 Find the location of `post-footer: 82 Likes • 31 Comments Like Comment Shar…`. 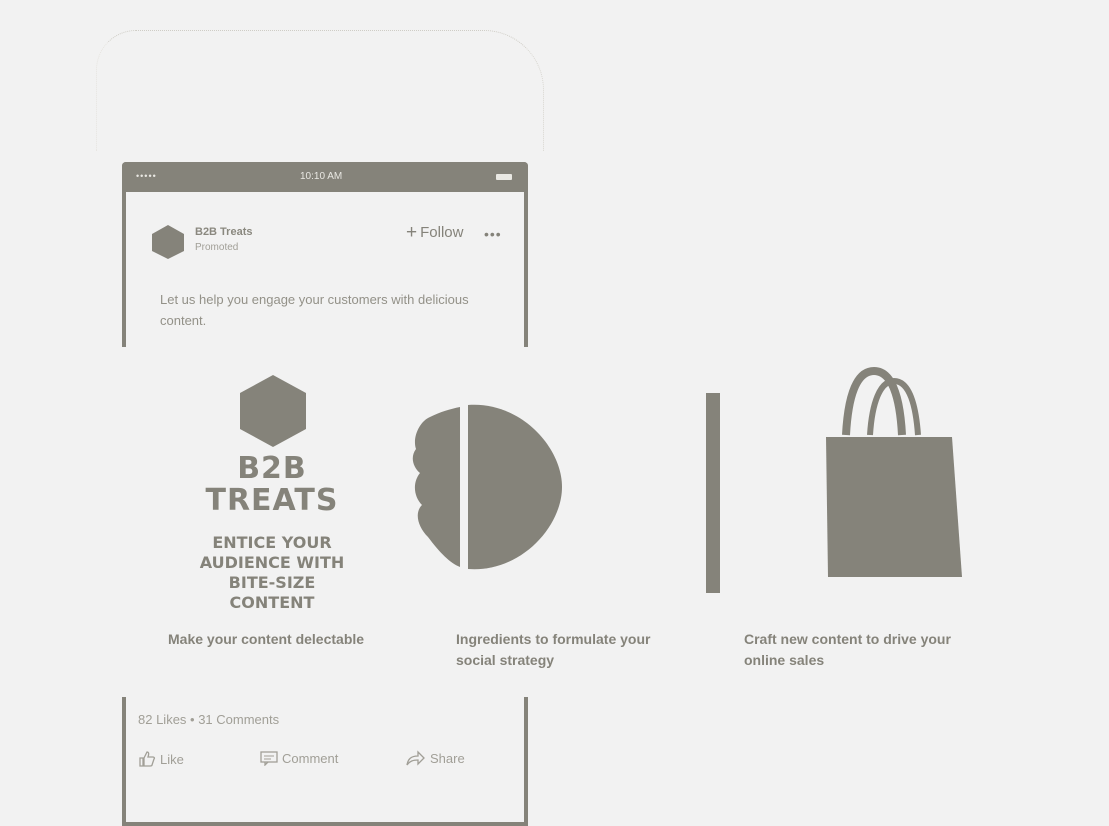

post-footer: 82 Likes • 31 Comments Like Comment Shar… is located at coordinates (323, 739).